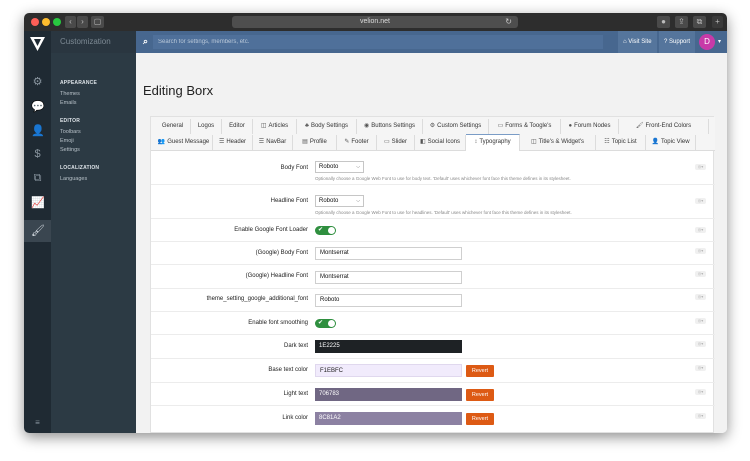  Describe the element at coordinates (38, 131) in the screenshot. I see `user-icon: 👤` at that location.